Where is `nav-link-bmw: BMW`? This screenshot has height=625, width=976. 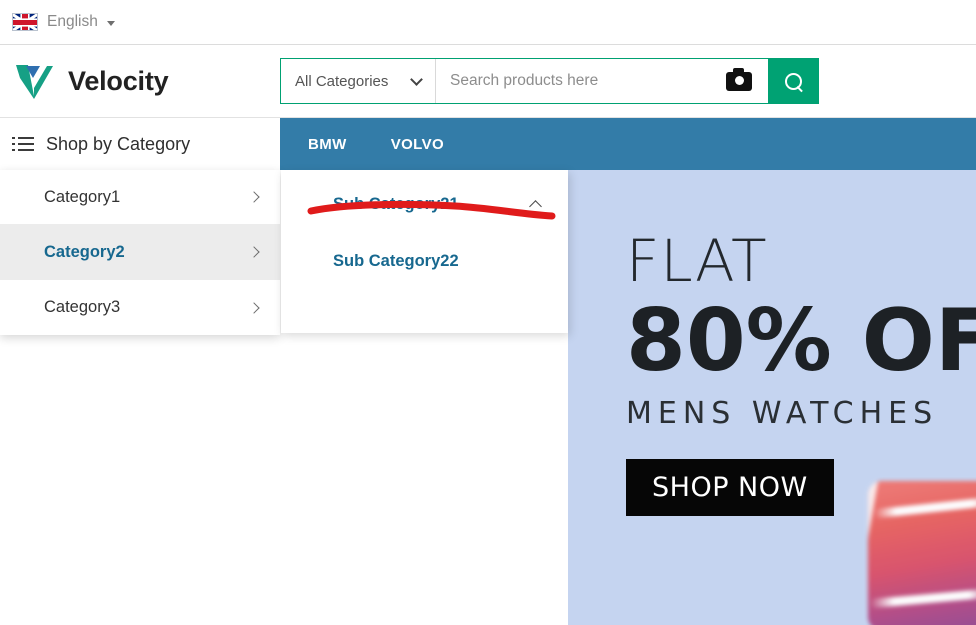
nav-link-bmw: BMW is located at coordinates (327, 144).